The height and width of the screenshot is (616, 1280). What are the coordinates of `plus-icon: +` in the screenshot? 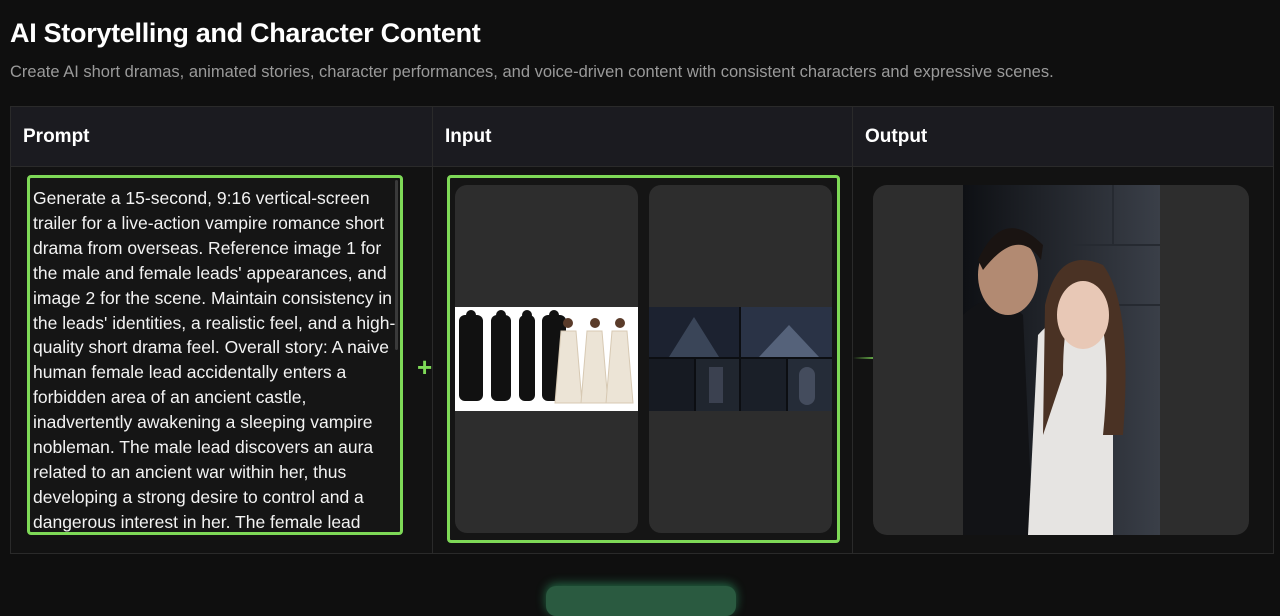 It's located at (425, 367).